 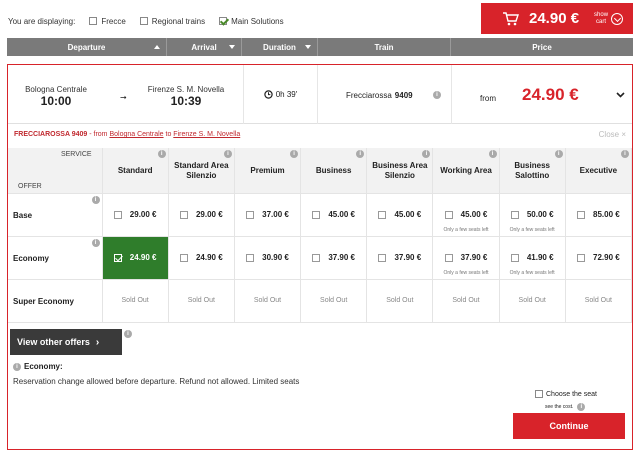 What do you see at coordinates (143, 21) in the screenshot?
I see `filter-regional-checkbox` at bounding box center [143, 21].